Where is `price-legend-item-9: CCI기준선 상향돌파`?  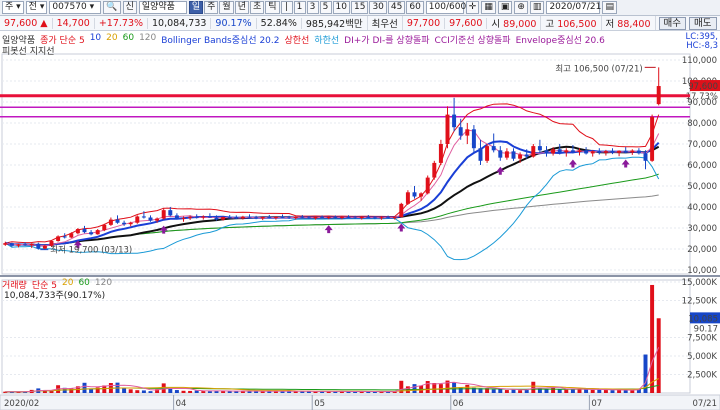
price-legend-item-9: CCI기준선 상향돌파 is located at coordinates (472, 41).